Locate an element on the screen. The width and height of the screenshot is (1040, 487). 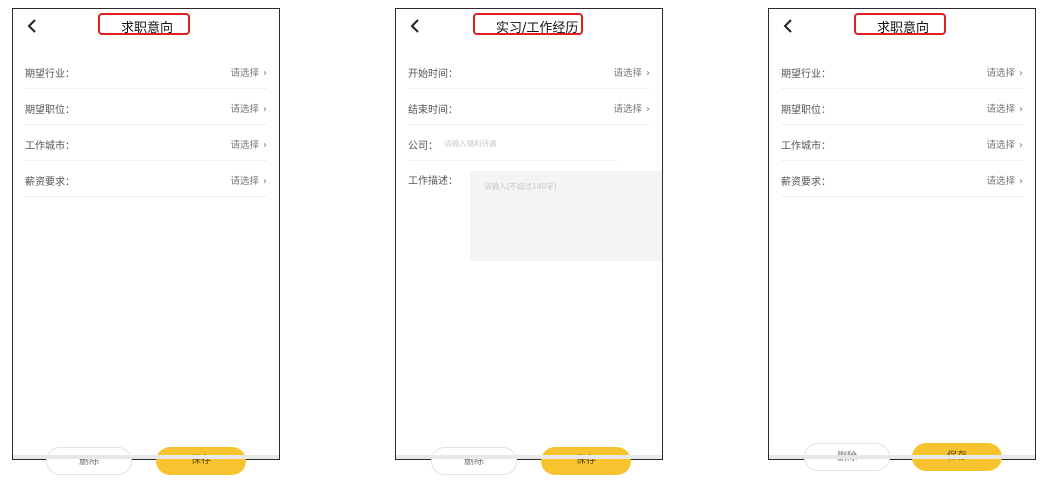
row-label: 结束时间： is located at coordinates (433, 110).